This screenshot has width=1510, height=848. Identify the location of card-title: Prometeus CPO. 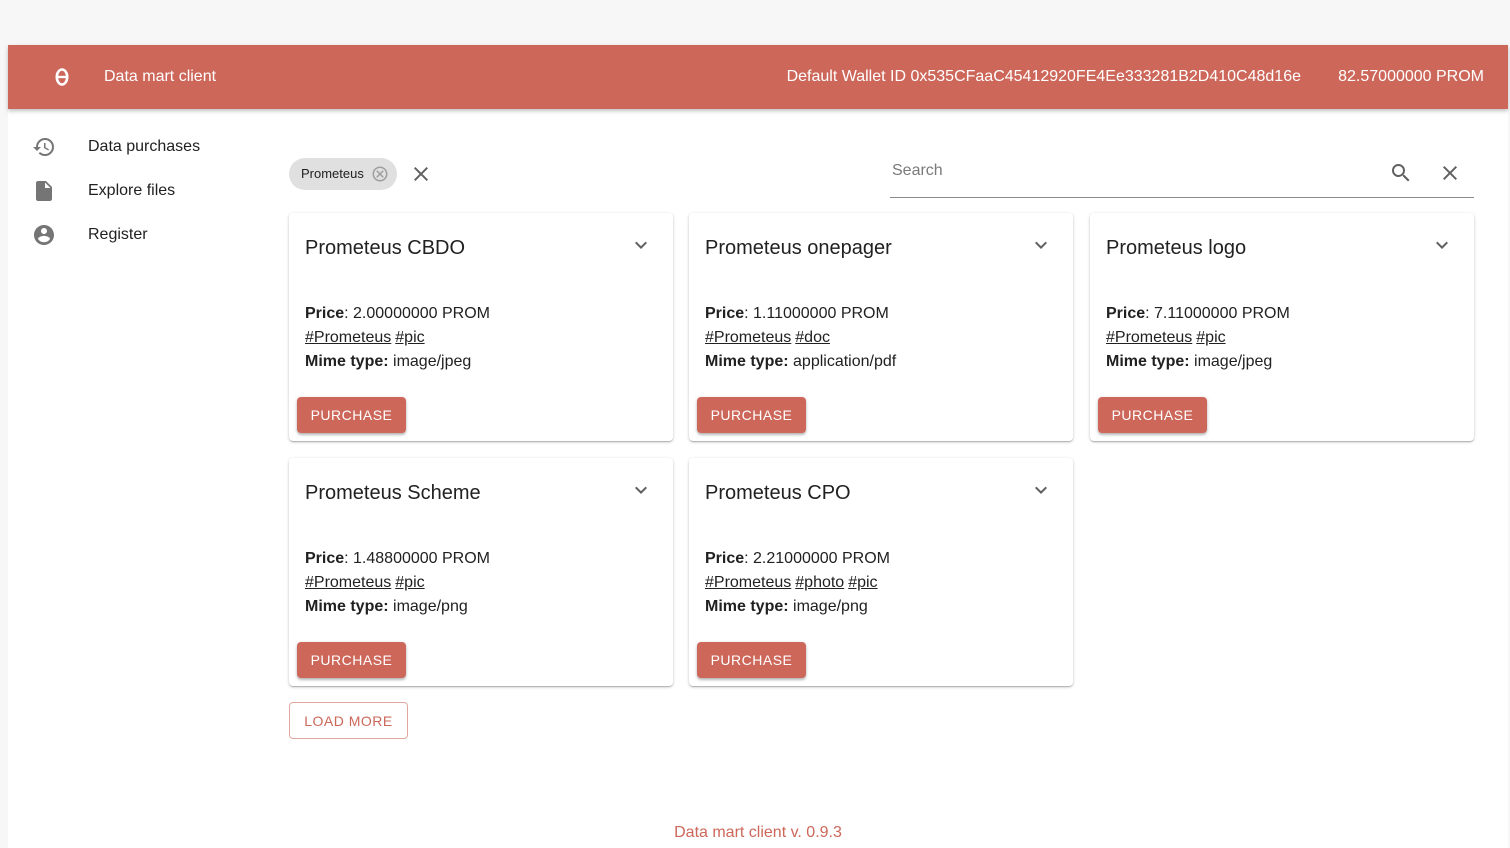
(778, 493).